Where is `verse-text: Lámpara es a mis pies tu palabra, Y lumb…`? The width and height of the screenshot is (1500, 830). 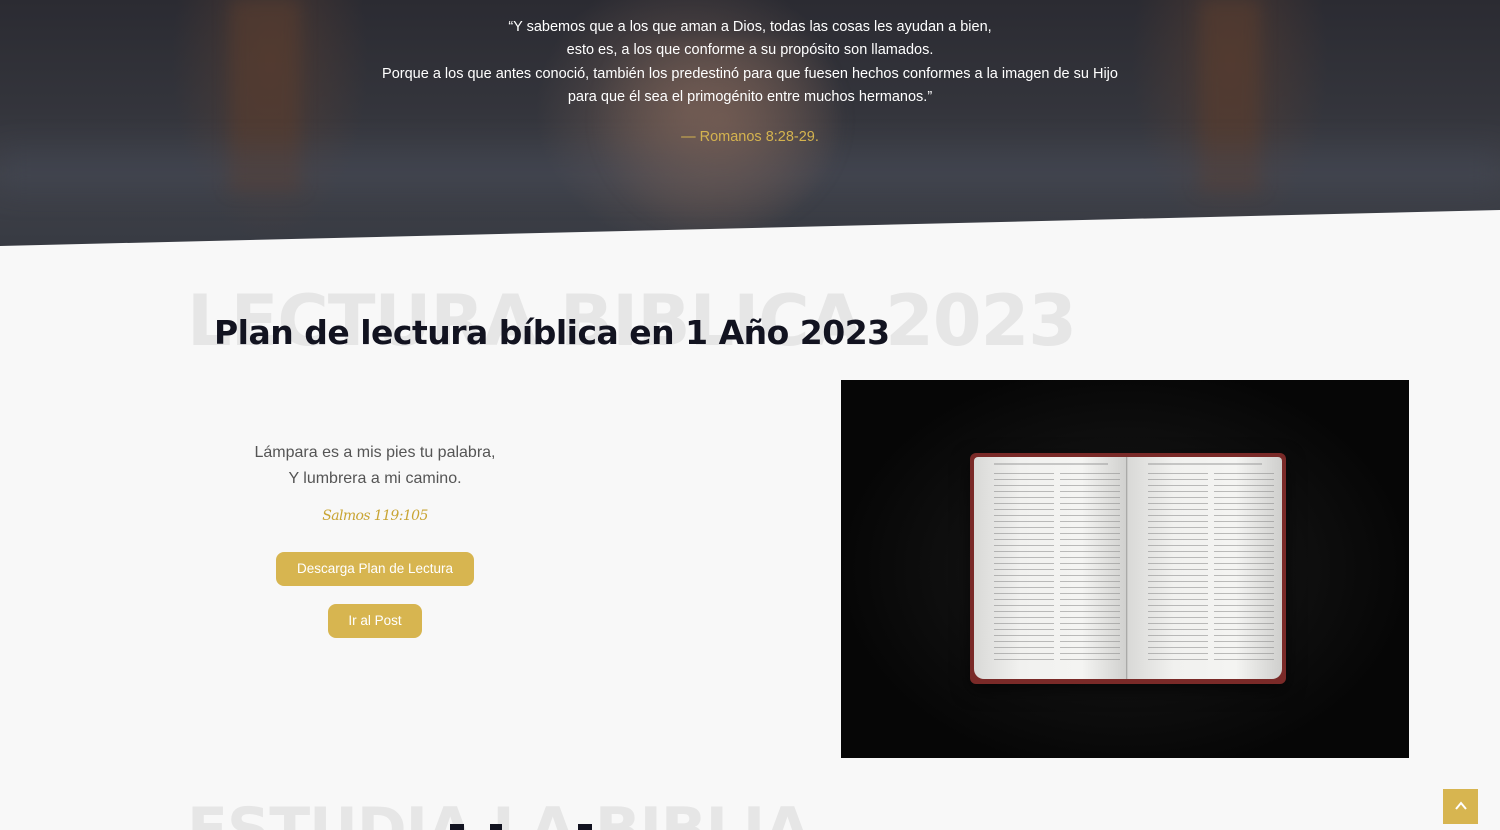 verse-text: Lámpara es a mis pies tu palabra, Y lumb… is located at coordinates (375, 466).